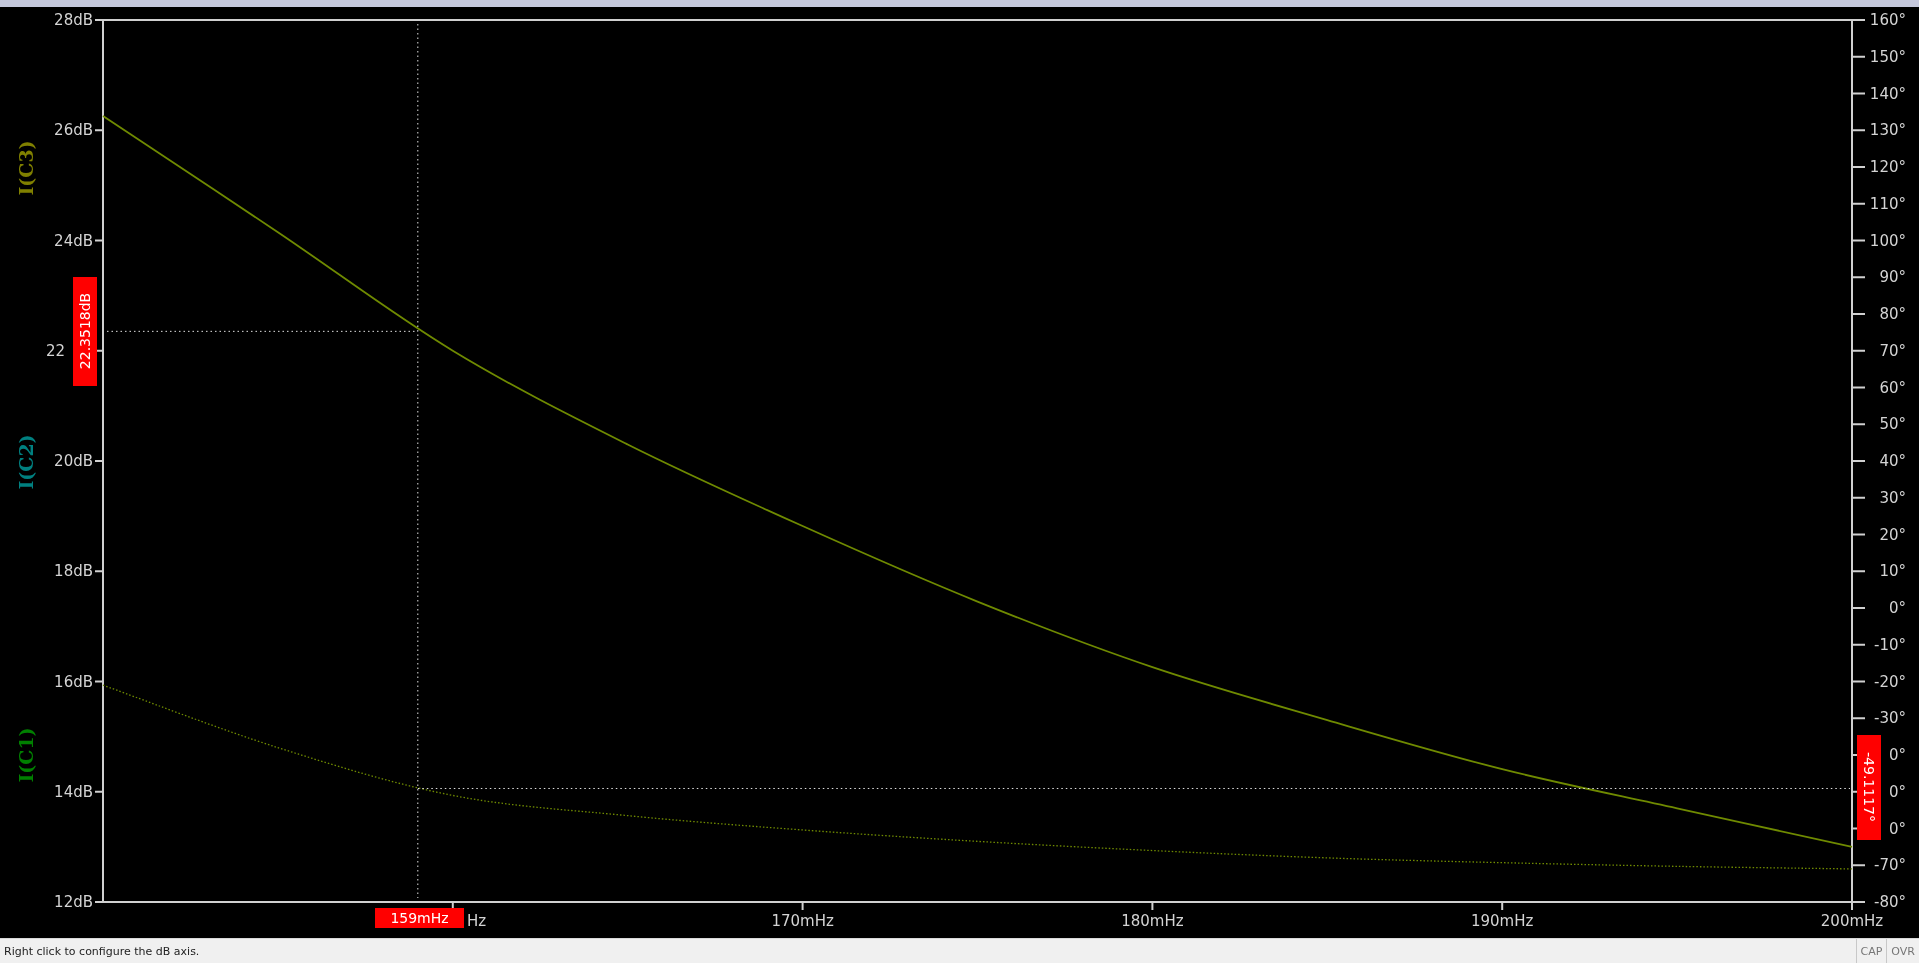  I want to click on cursor-readout: 159mHz, so click(419, 918).